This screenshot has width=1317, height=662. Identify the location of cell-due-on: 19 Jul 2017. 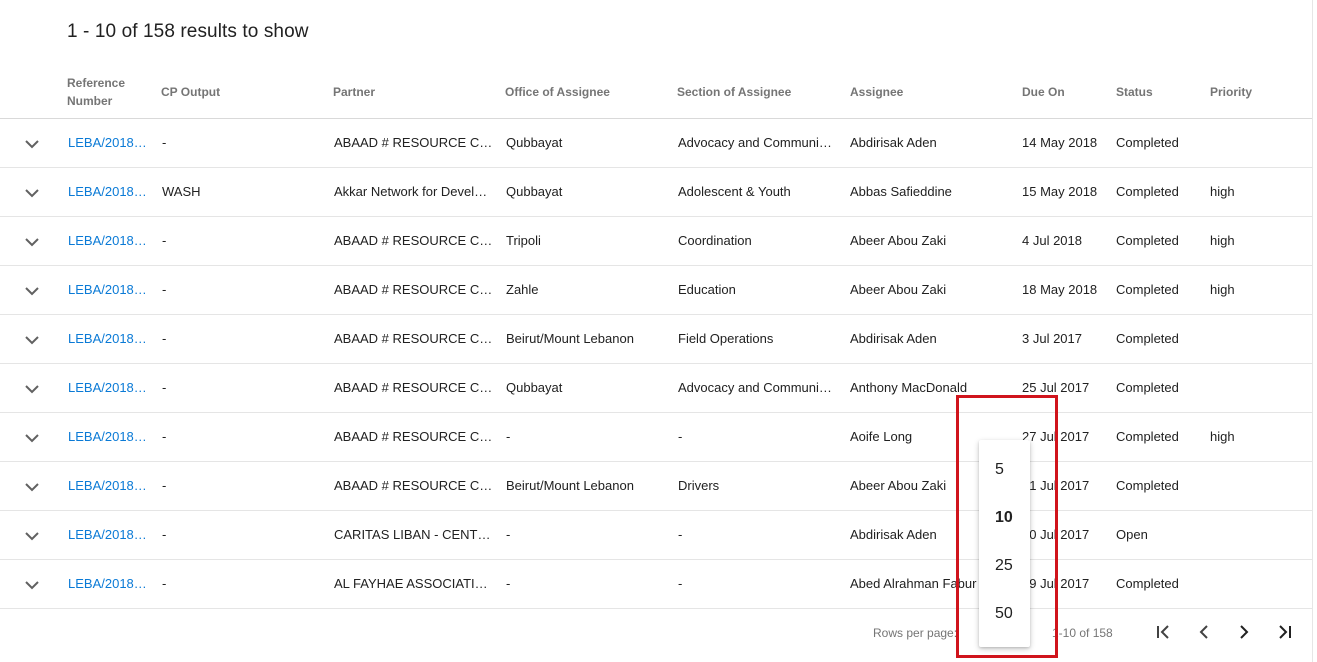
(1056, 583).